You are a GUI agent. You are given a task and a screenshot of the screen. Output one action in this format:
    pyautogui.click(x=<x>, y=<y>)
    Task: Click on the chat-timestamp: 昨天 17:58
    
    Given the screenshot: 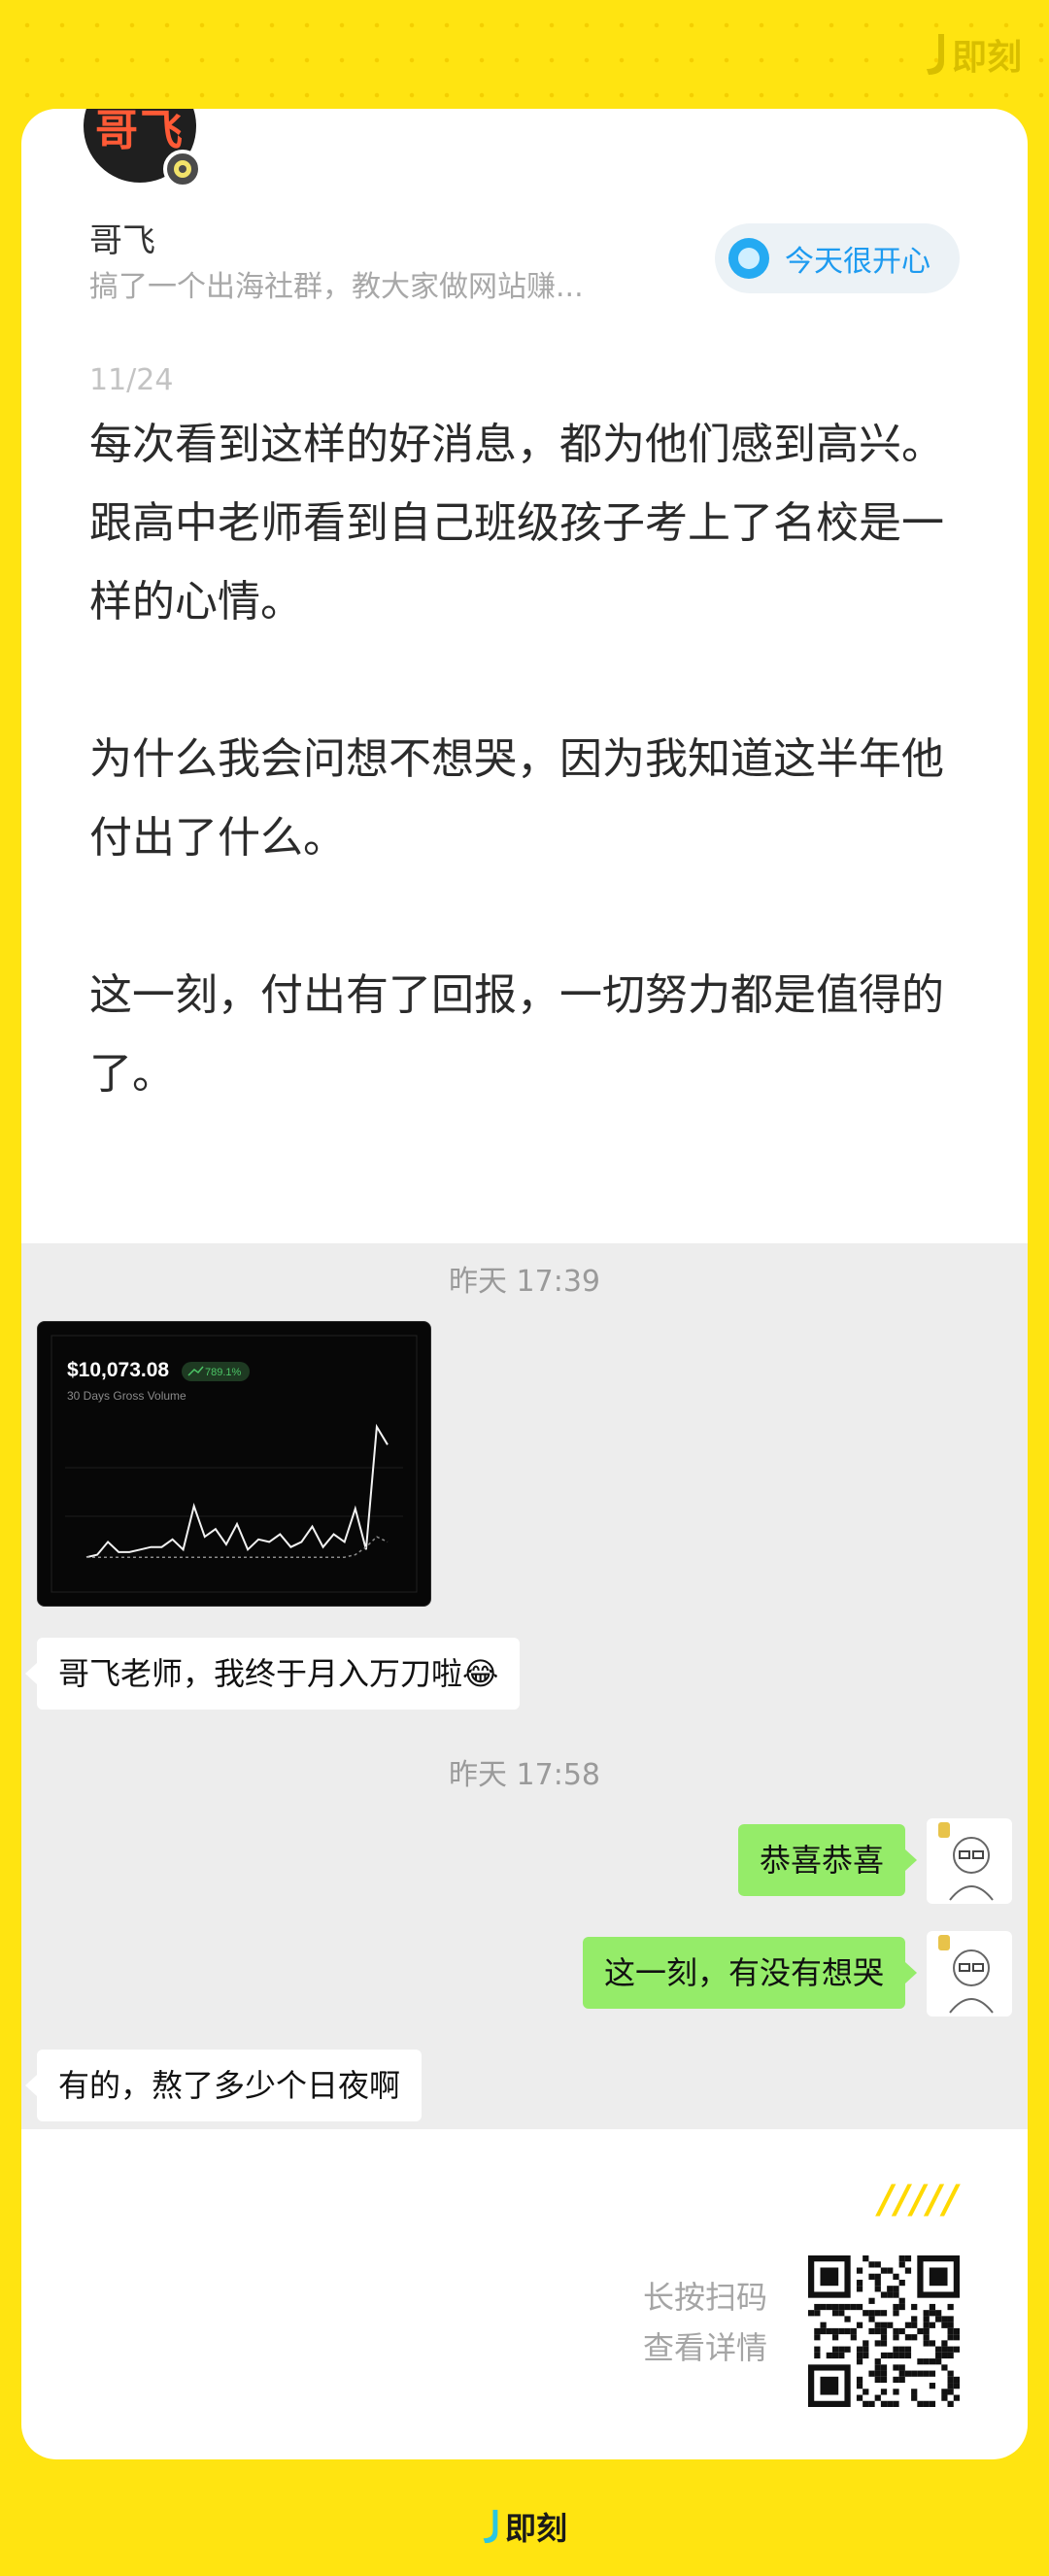 What is the action you would take?
    pyautogui.click(x=524, y=1775)
    